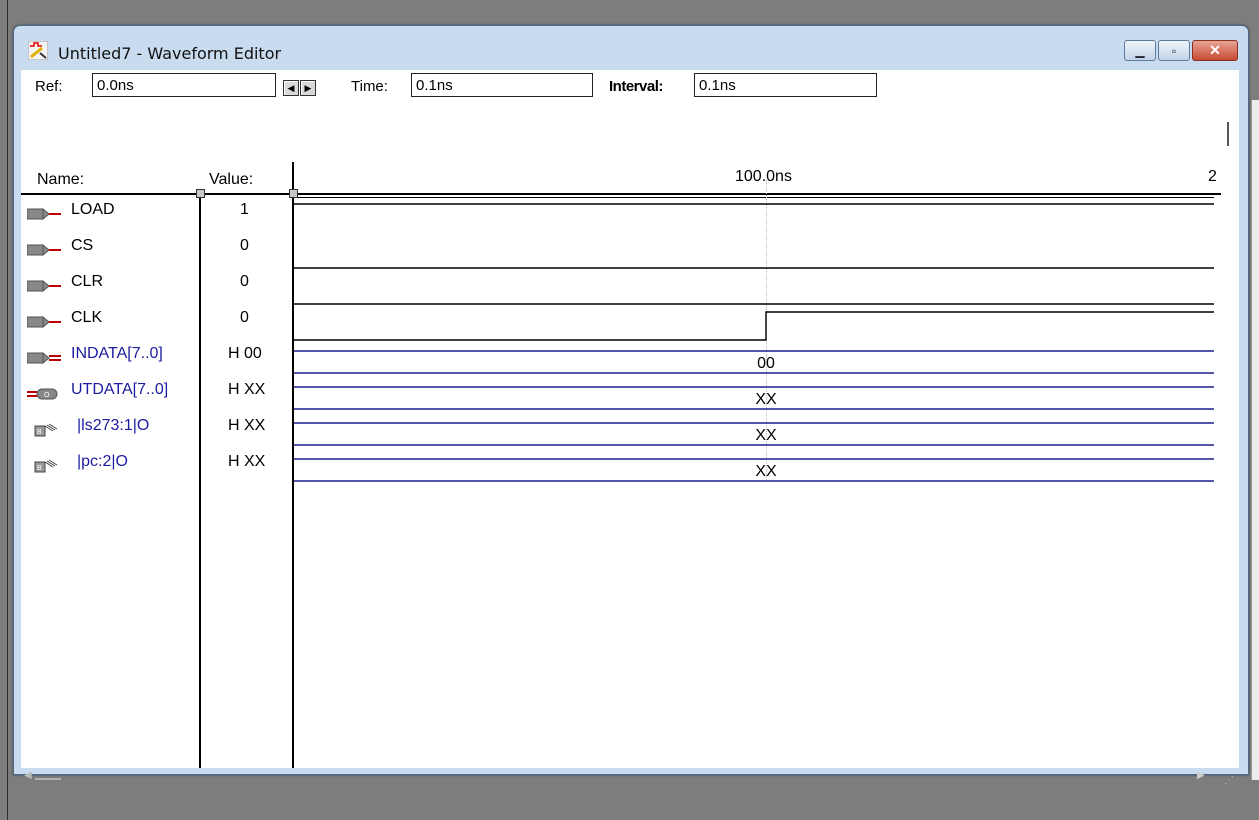 The image size is (1259, 820). Describe the element at coordinates (47, 395) in the screenshot. I see `svg-text: O` at that location.